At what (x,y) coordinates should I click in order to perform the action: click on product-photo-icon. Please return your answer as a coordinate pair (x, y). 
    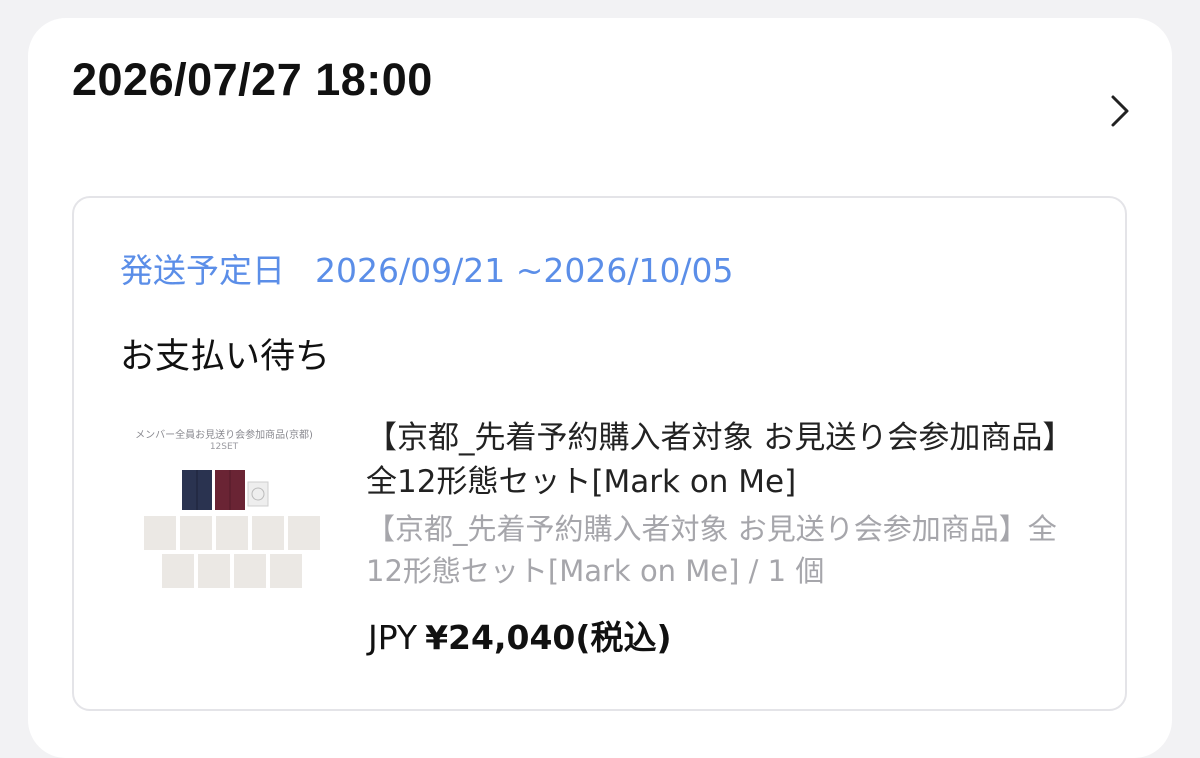
    Looking at the image, I should click on (232, 529).